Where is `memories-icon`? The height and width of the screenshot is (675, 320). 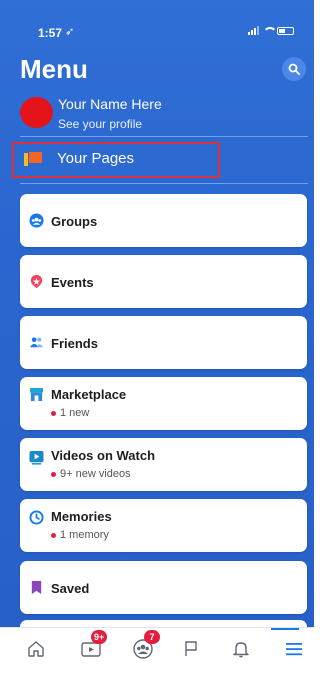 memories-icon is located at coordinates (36, 517).